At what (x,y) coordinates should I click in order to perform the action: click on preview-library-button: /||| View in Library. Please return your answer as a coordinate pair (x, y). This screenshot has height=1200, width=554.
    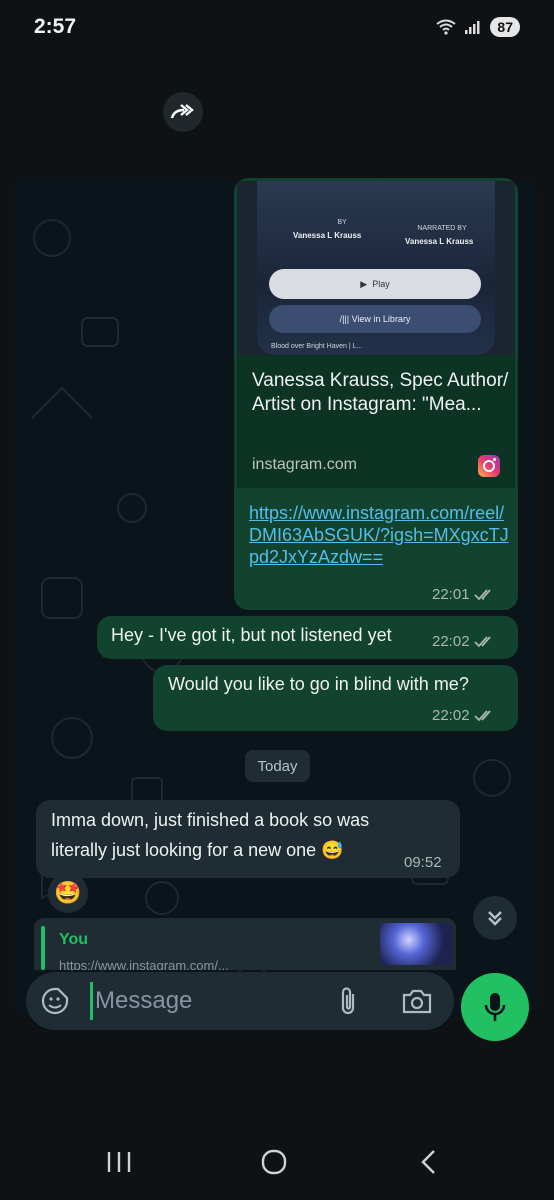
    Looking at the image, I should click on (375, 319).